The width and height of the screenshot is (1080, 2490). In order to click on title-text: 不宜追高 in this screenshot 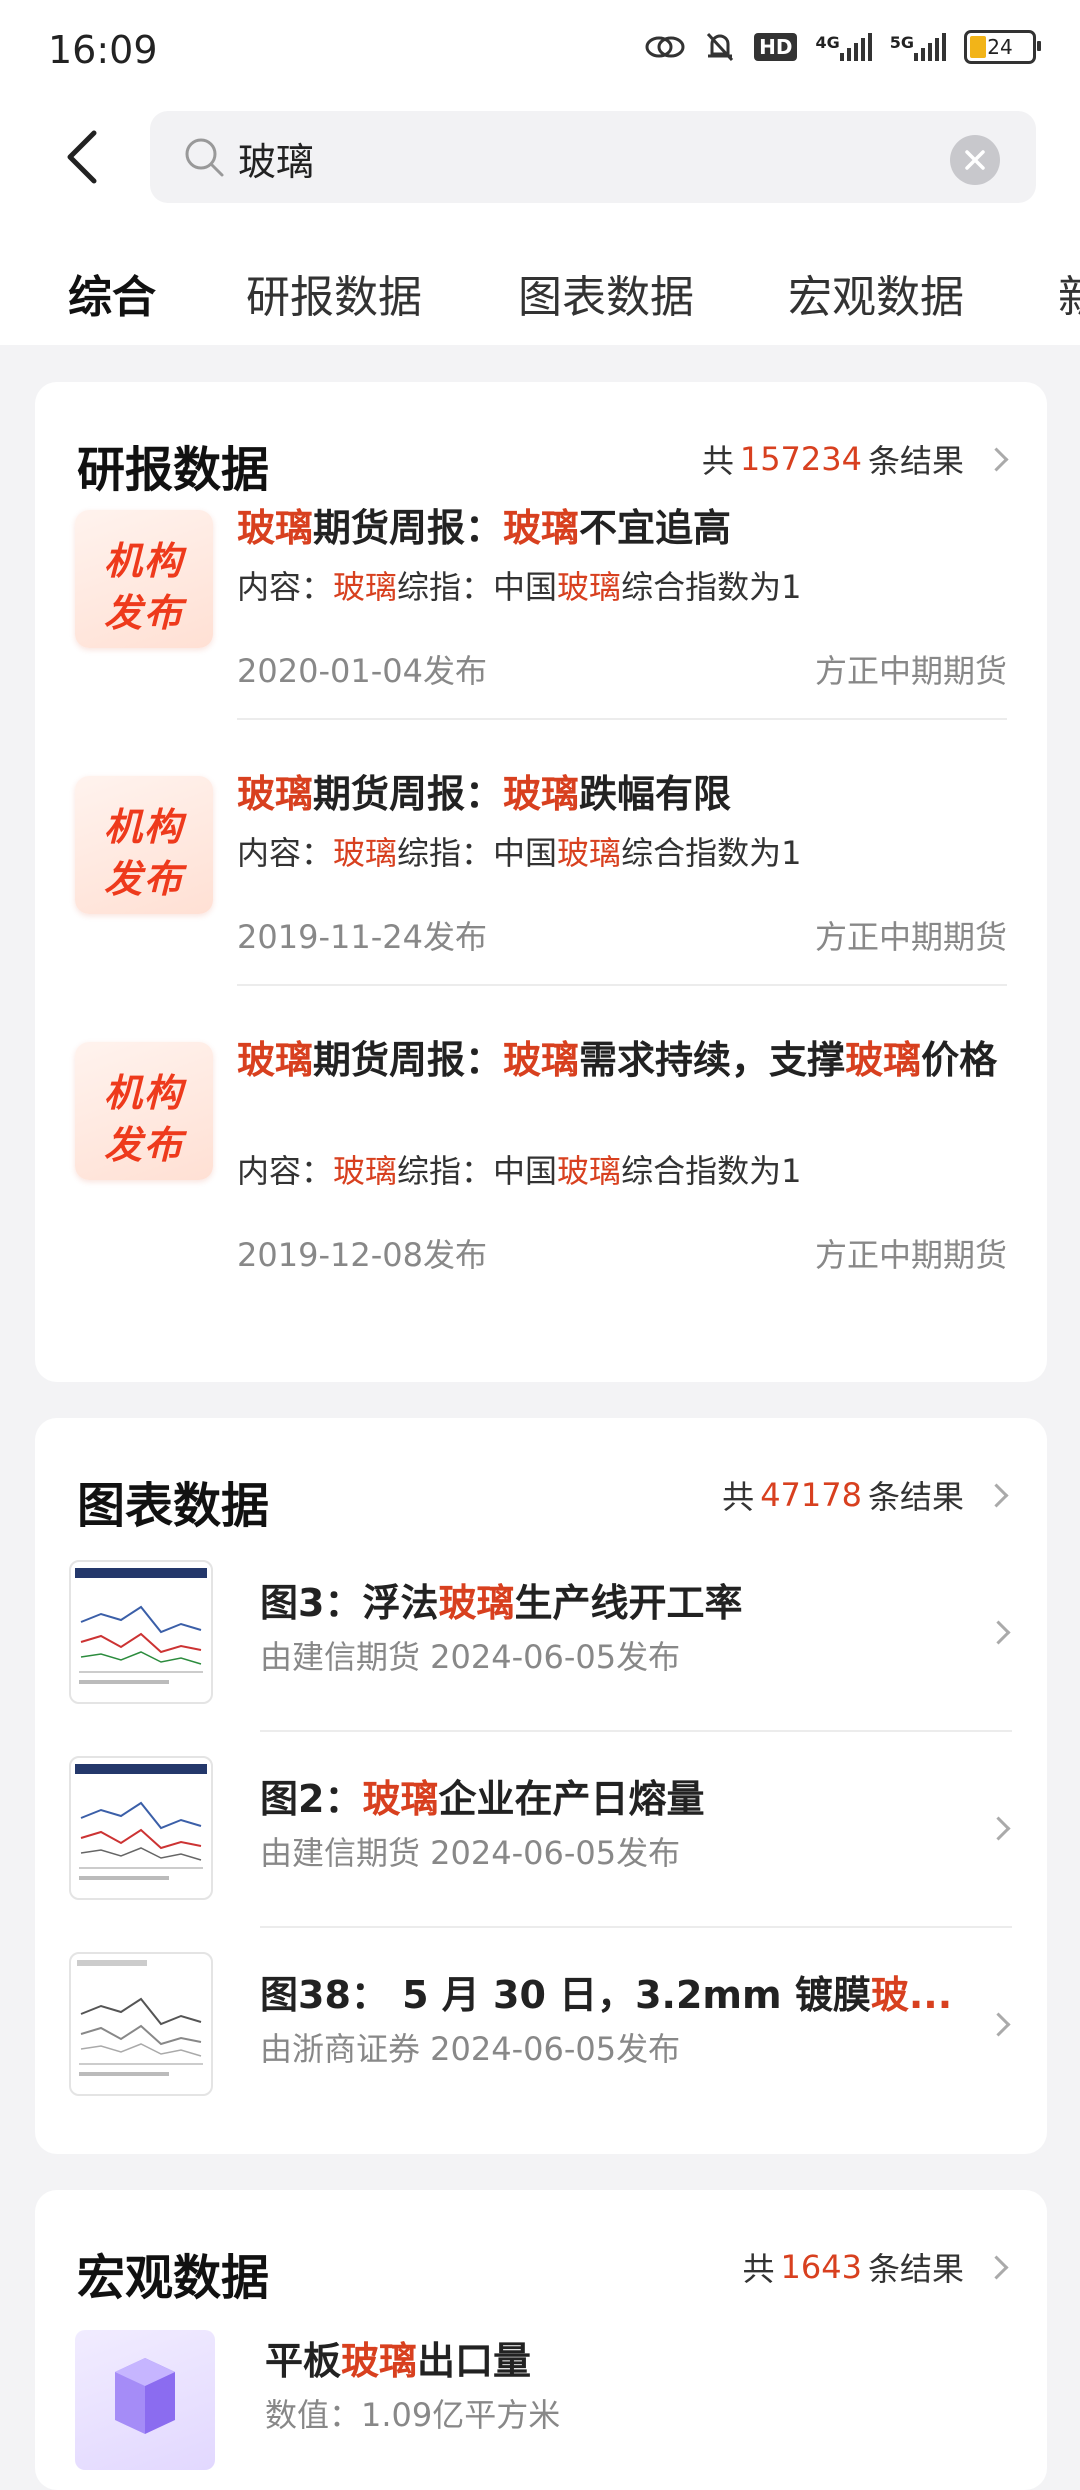, I will do `click(655, 528)`.